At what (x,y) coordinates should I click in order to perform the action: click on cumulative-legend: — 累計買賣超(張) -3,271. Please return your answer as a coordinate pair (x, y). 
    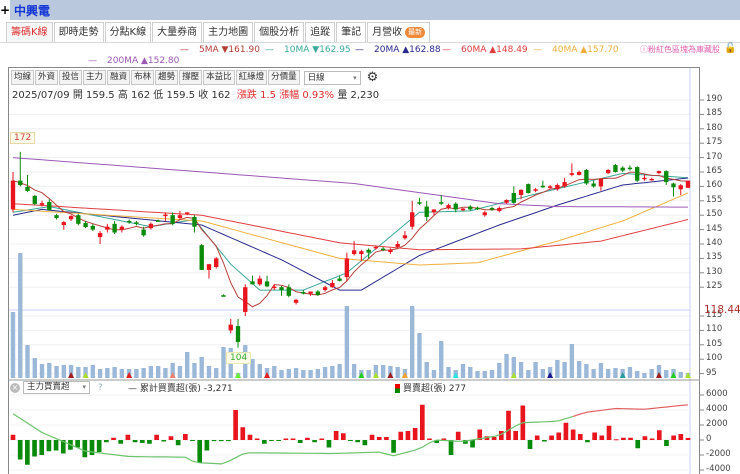
    Looking at the image, I should click on (180, 389).